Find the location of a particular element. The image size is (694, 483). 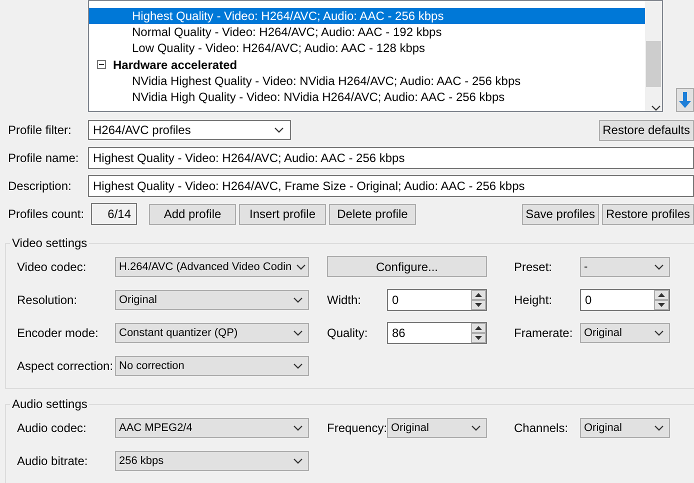

profile-item: NVidia High Quality - Video: NVidia H264/AVC; Audio: AAC - 256 kbps is located at coordinates (367, 97).